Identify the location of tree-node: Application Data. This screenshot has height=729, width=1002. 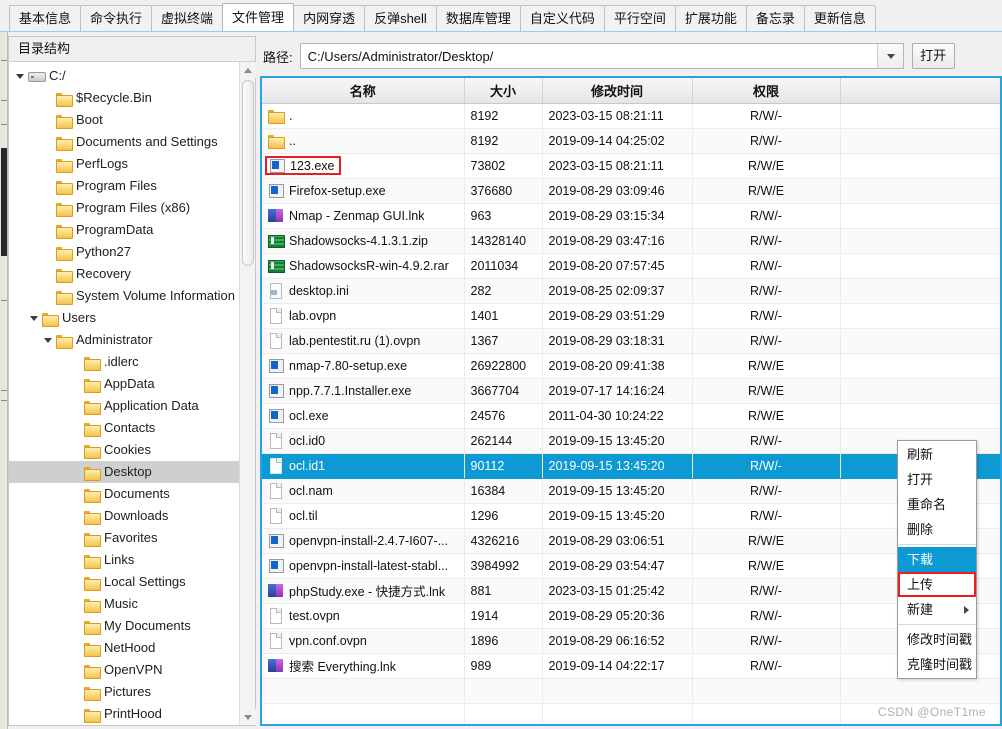
(132, 406).